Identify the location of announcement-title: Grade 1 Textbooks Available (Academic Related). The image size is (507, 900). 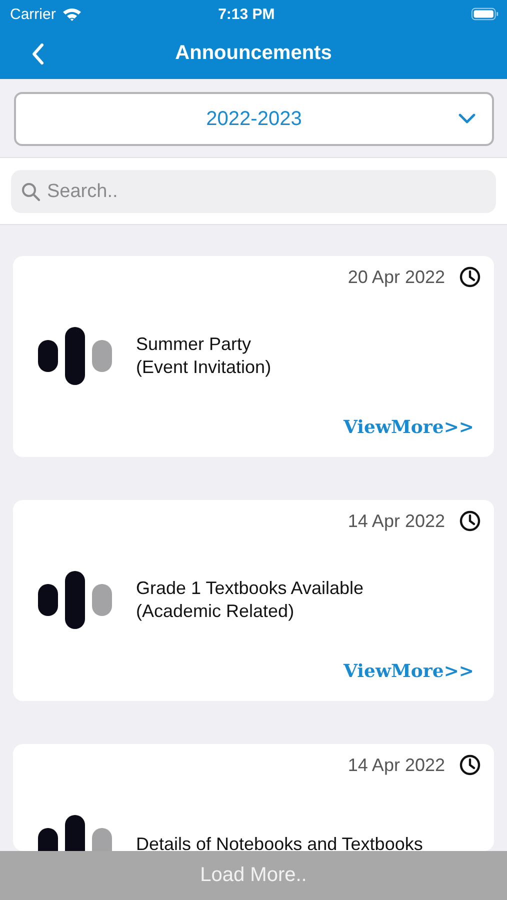
(250, 600).